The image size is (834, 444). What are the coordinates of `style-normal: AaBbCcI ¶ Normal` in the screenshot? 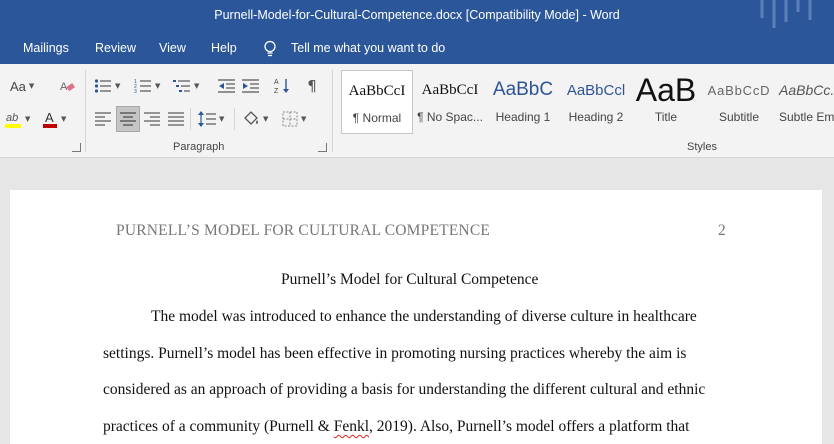 It's located at (377, 102).